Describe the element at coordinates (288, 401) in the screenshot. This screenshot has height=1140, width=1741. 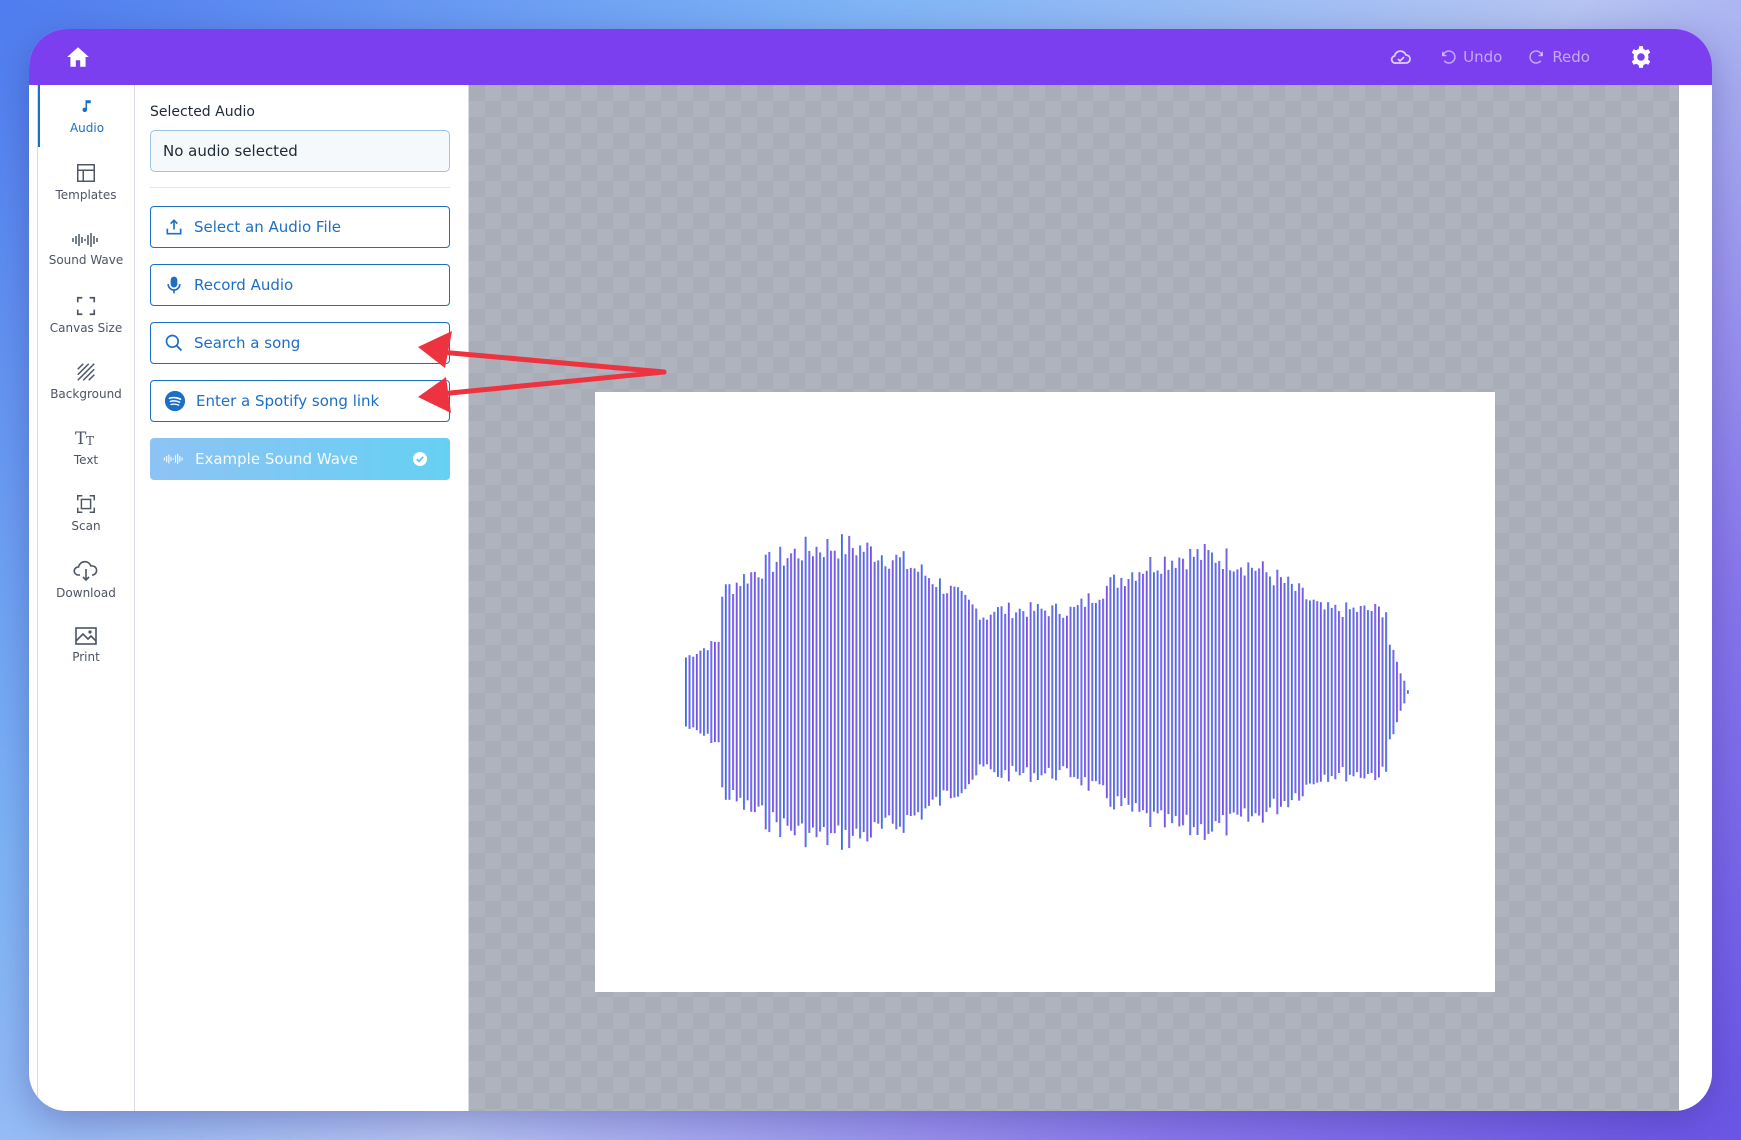
I see `button-label: Enter a Spotify song link` at that location.